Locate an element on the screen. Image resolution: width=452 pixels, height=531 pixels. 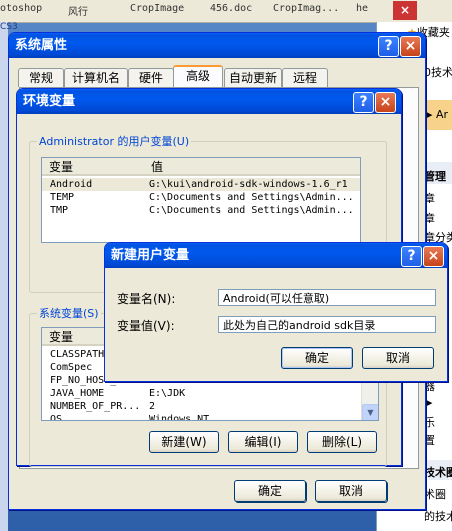
variable-name-field: Android(可以任意取) is located at coordinates (327, 297).